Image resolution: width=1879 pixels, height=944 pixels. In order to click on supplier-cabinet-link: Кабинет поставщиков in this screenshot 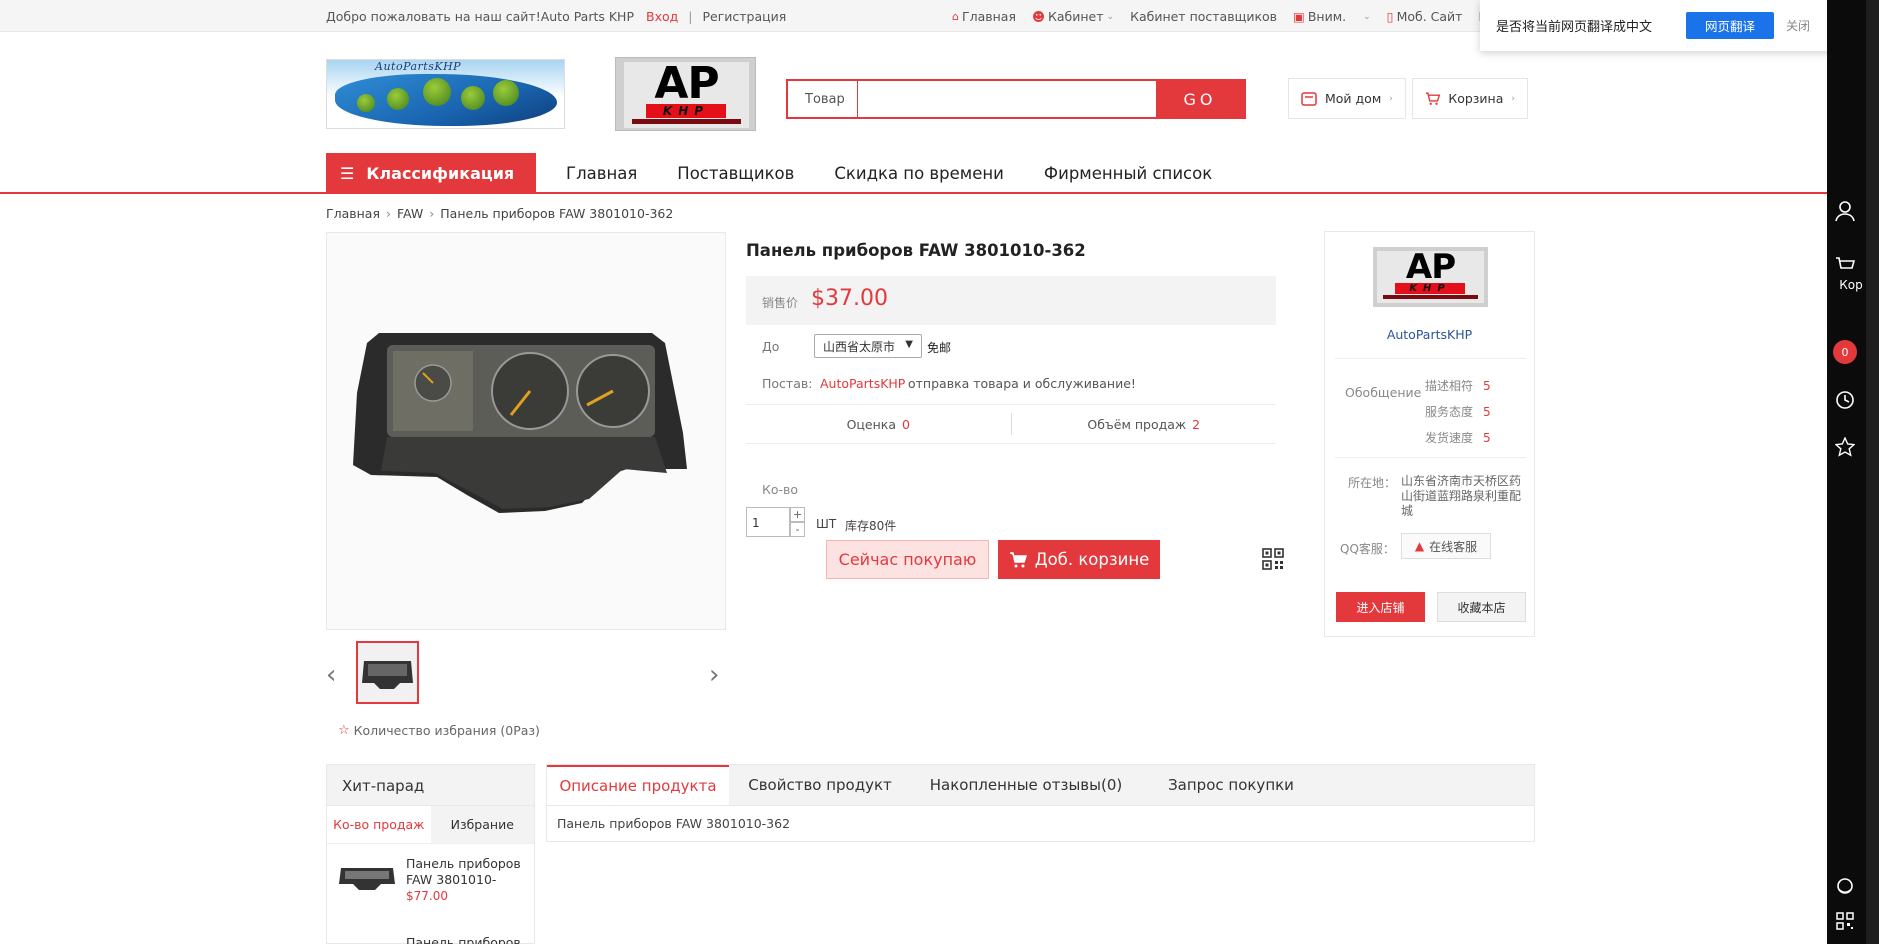, I will do `click(1203, 16)`.